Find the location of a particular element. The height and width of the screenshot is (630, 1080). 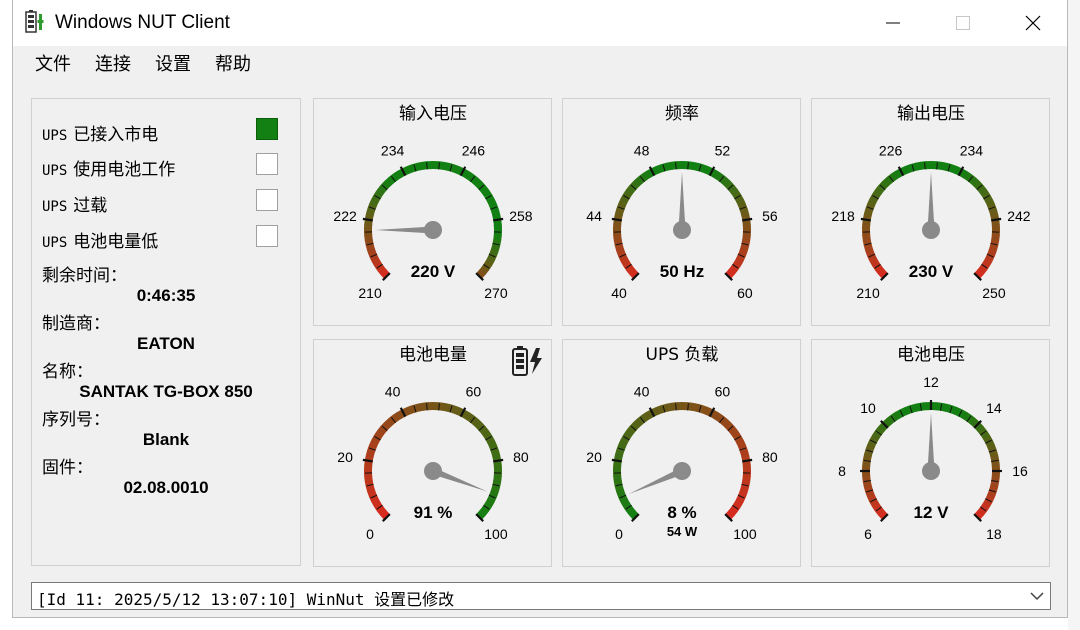

gauge-tick-label: 10 is located at coordinates (868, 408).